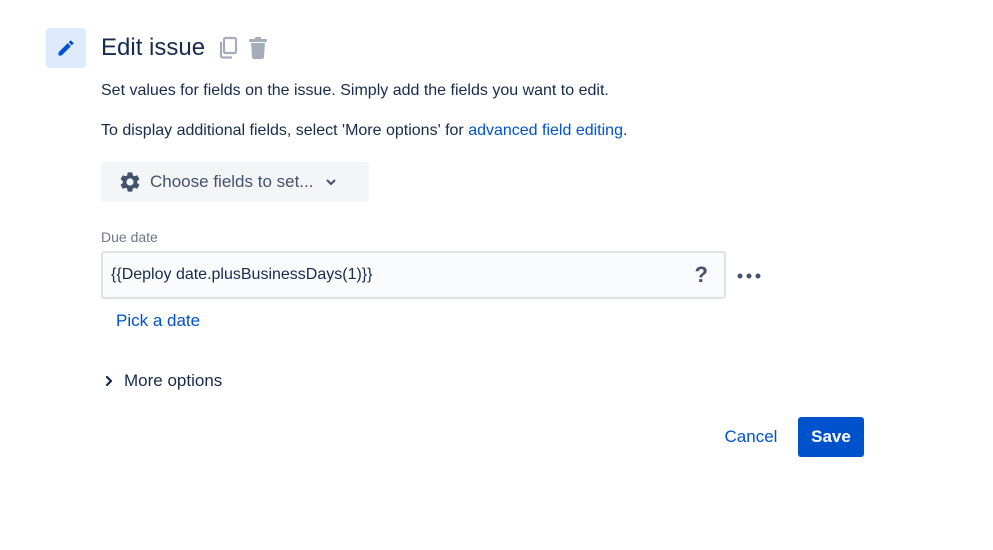  What do you see at coordinates (751, 437) in the screenshot?
I see `cancel-button: Cancel` at bounding box center [751, 437].